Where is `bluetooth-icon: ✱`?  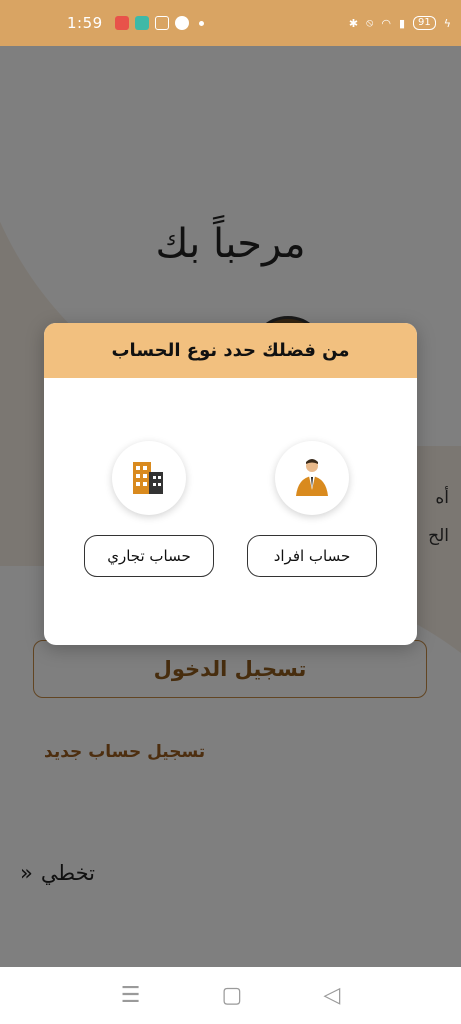
bluetooth-icon: ✱ is located at coordinates (353, 23).